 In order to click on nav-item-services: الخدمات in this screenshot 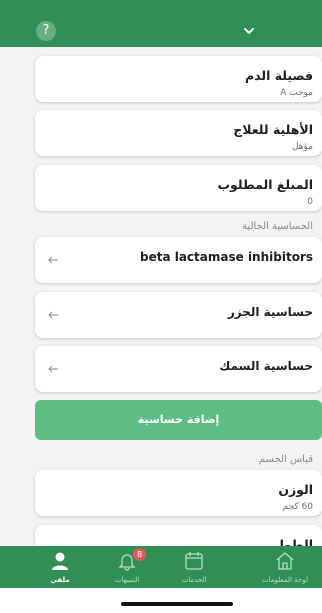, I will do `click(194, 567)`.